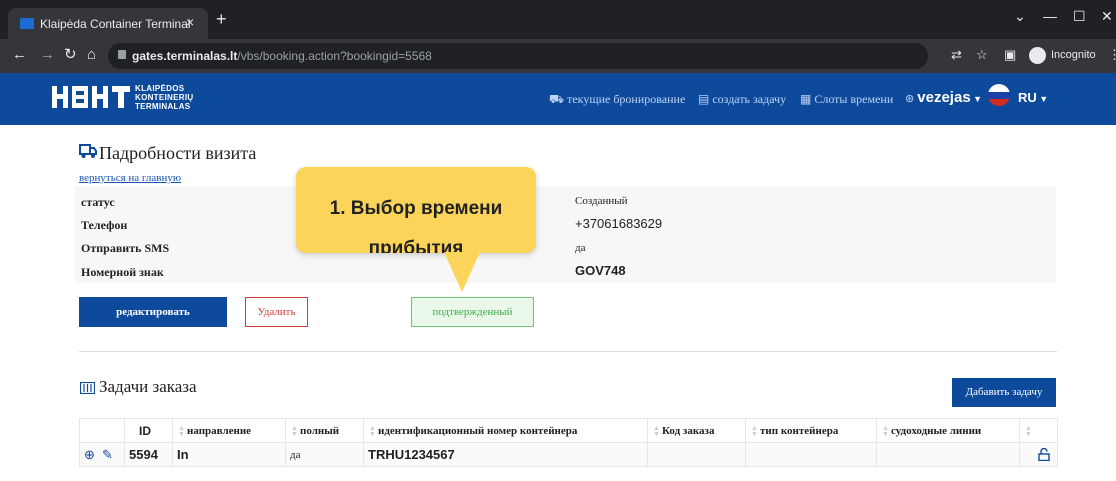  Describe the element at coordinates (1038, 430) in the screenshot. I see `extra-column-header: ▲ ▼` at that location.